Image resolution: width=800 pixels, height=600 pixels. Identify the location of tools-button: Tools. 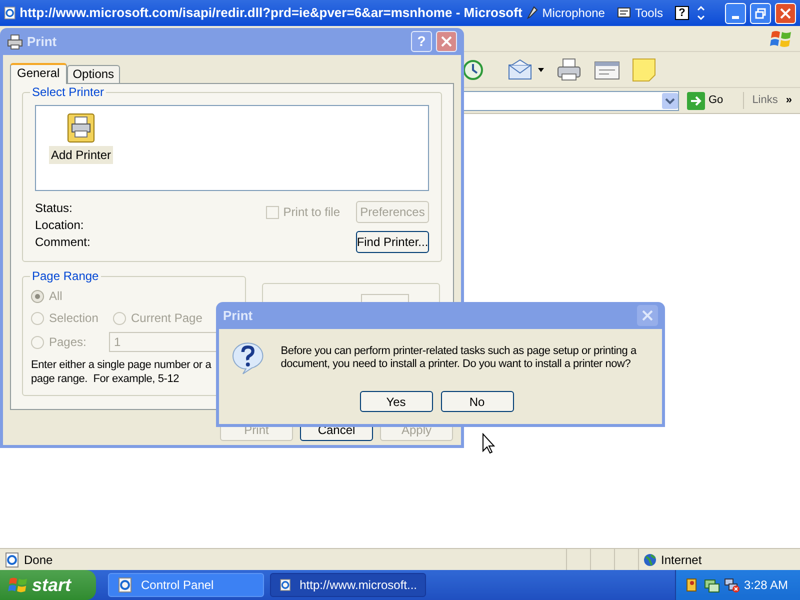
(648, 13).